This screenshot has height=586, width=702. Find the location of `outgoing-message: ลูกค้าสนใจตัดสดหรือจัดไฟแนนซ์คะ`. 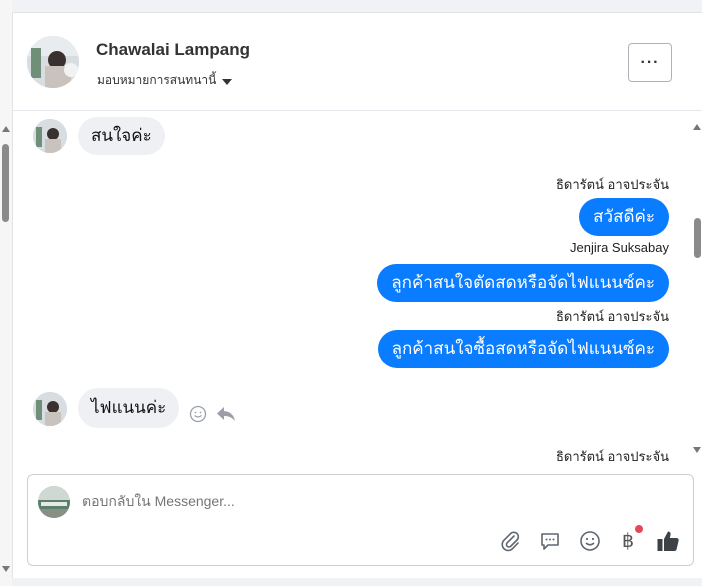

outgoing-message: ลูกค้าสนใจตัดสดหรือจัดไฟแนนซ์คะ is located at coordinates (523, 283).